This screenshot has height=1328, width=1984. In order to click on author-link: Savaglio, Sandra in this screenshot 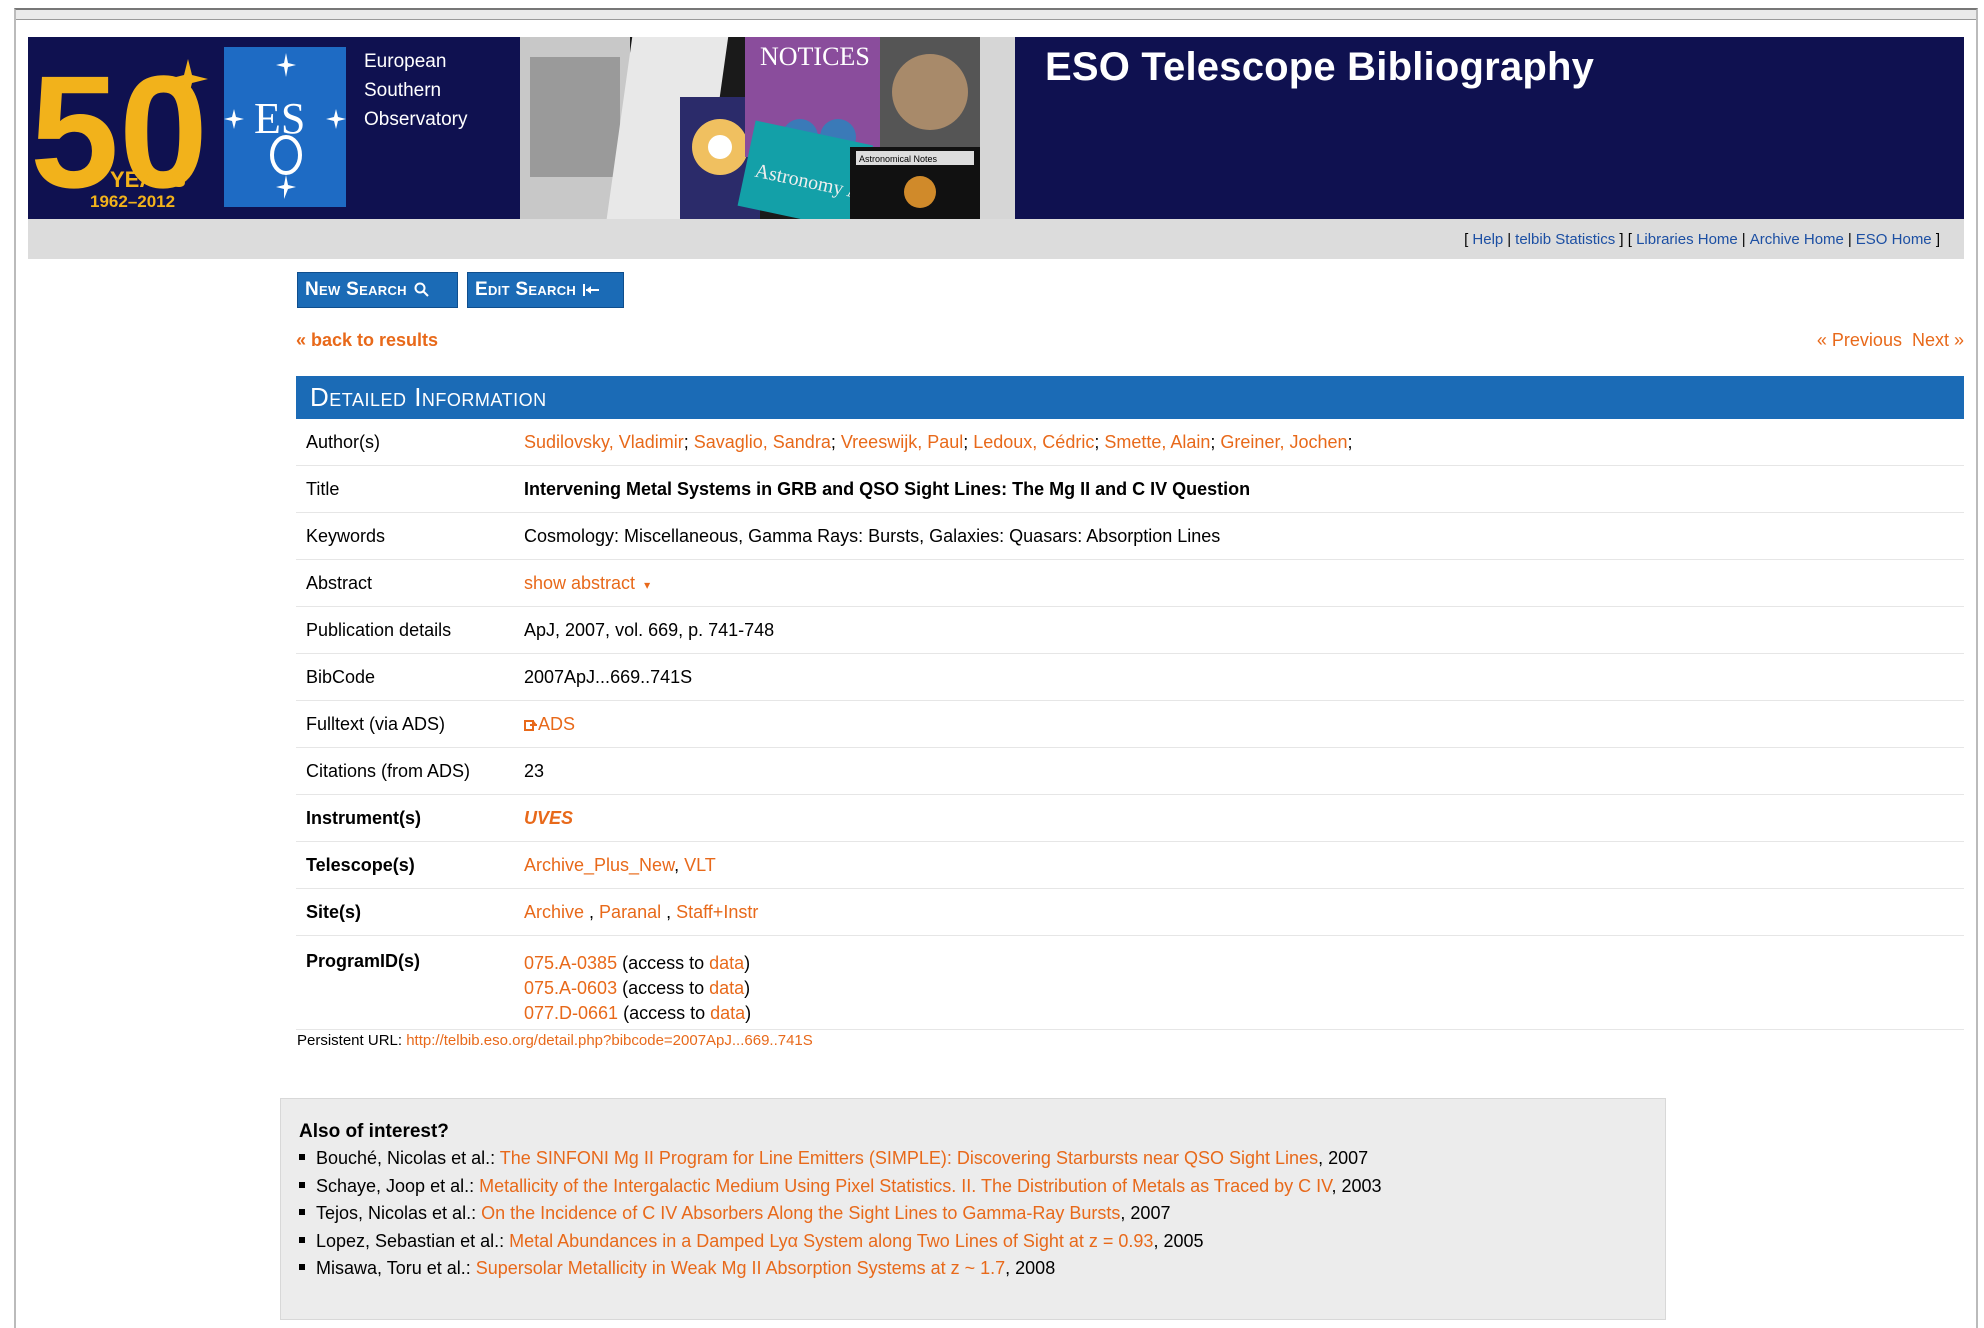, I will do `click(762, 442)`.